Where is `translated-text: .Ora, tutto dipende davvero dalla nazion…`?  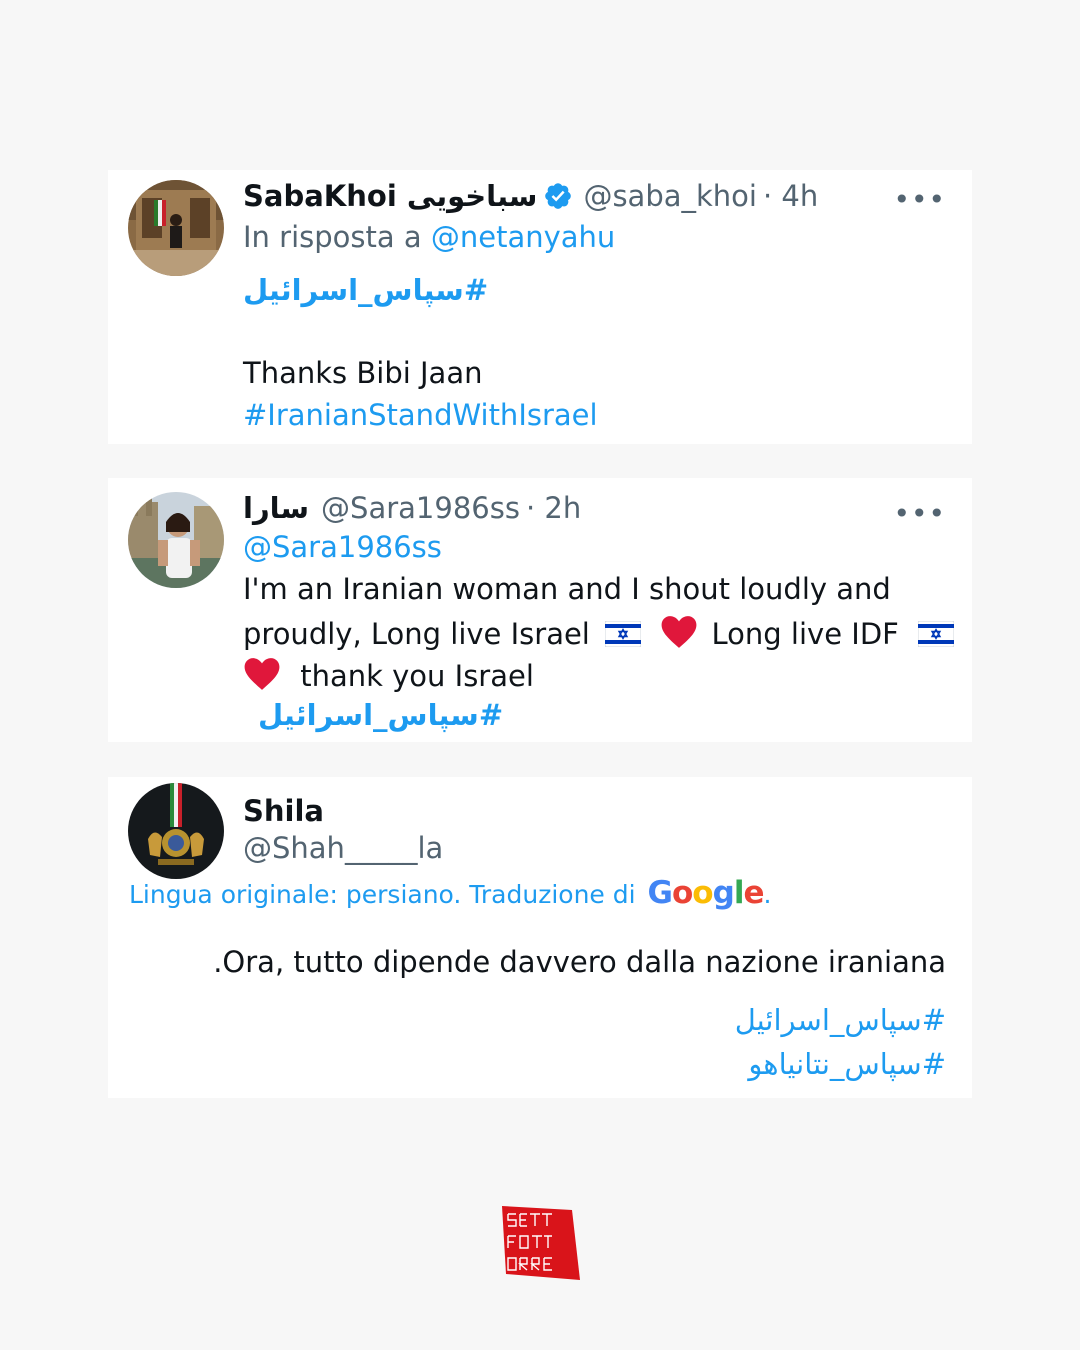
translated-text: .Ora, tutto dipende davvero dalla nazion… is located at coordinates (579, 962).